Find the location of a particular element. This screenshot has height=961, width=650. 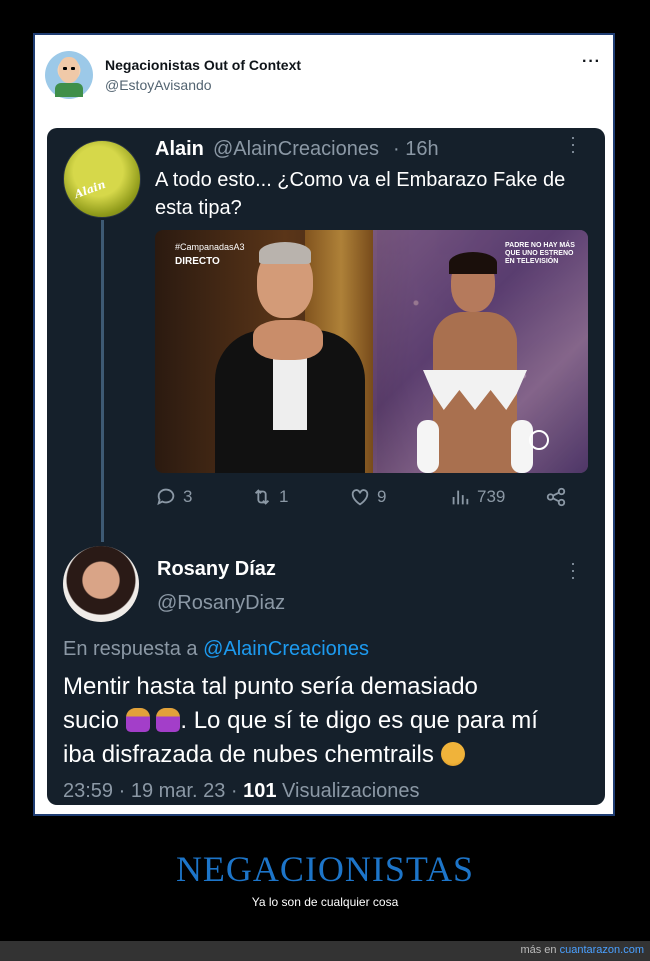

in-reply-mention-link: @AlainCreaciones is located at coordinates (286, 649).